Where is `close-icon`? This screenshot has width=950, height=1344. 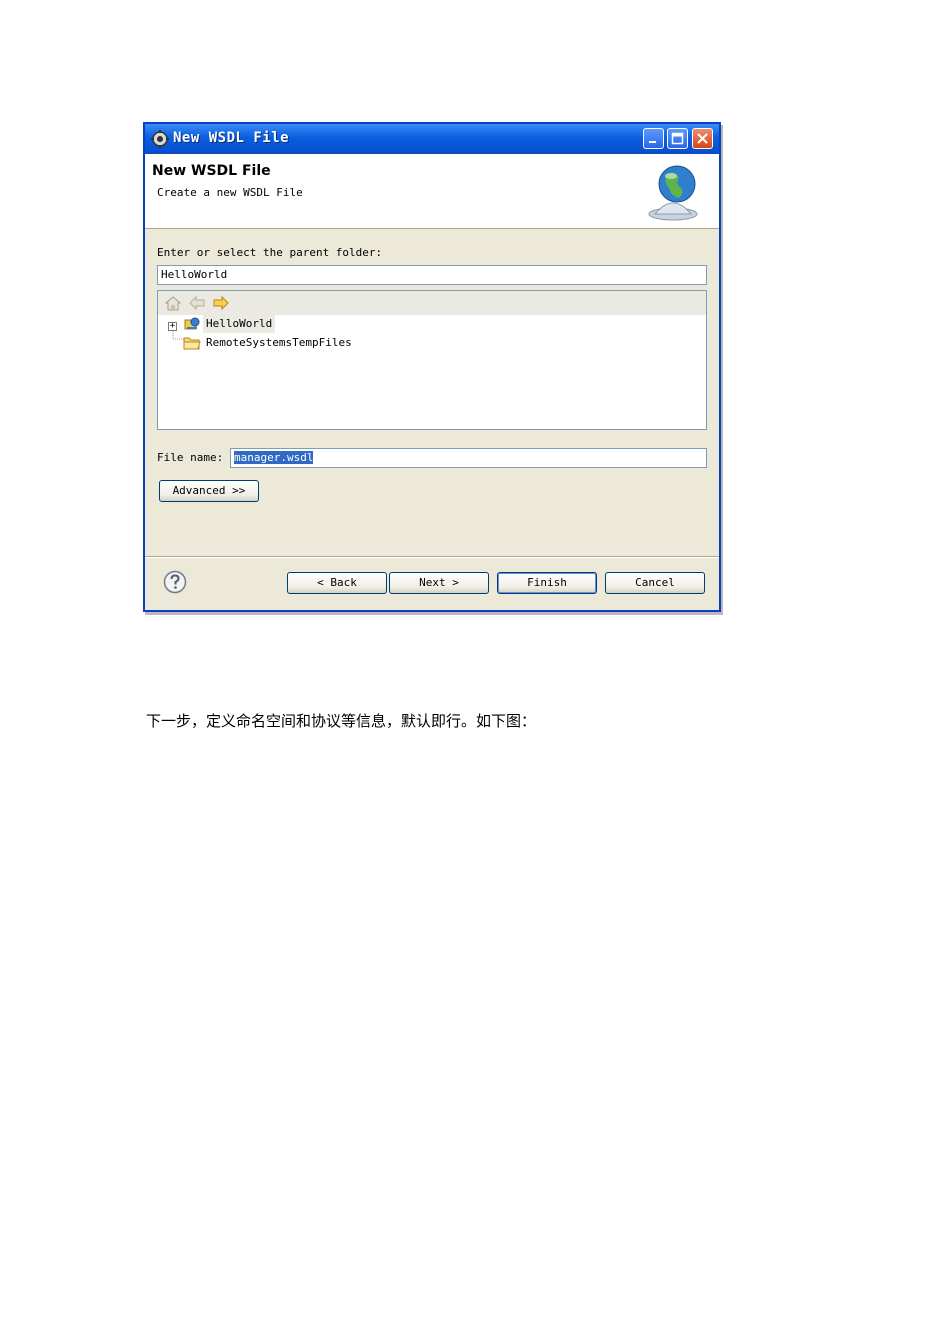 close-icon is located at coordinates (702, 138).